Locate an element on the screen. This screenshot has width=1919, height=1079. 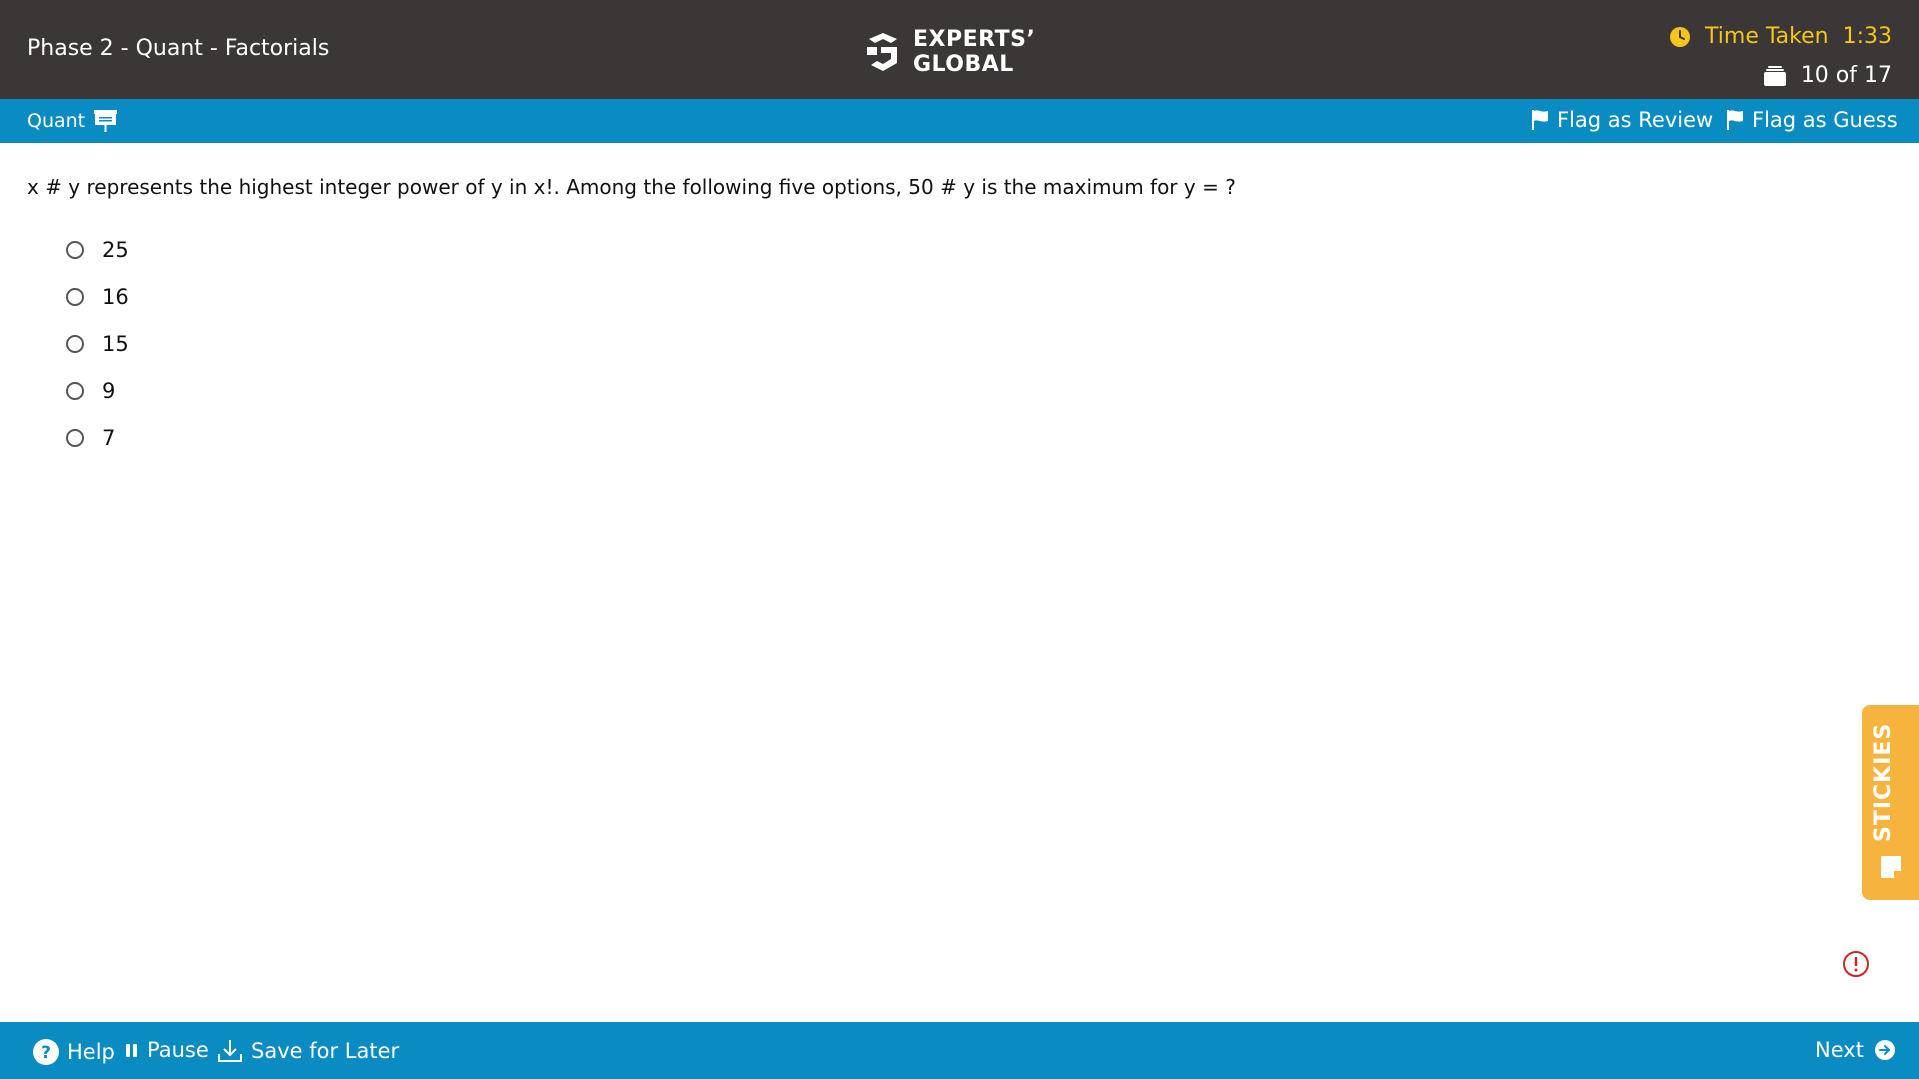
sticky-note-icon is located at coordinates (1891, 867).